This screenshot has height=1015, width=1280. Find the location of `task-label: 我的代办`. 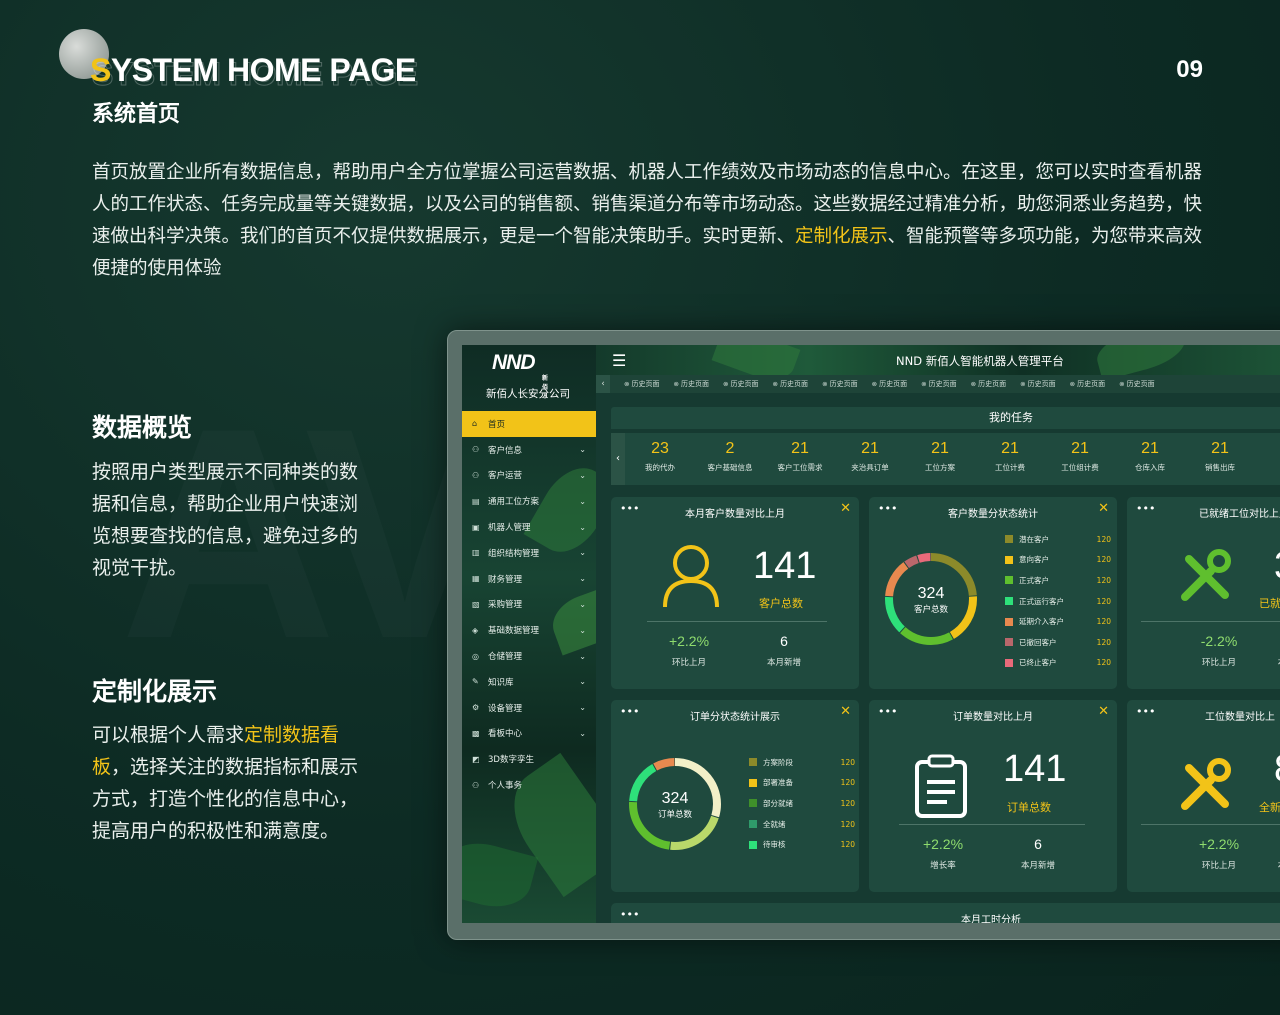

task-label: 我的代办 is located at coordinates (660, 467).